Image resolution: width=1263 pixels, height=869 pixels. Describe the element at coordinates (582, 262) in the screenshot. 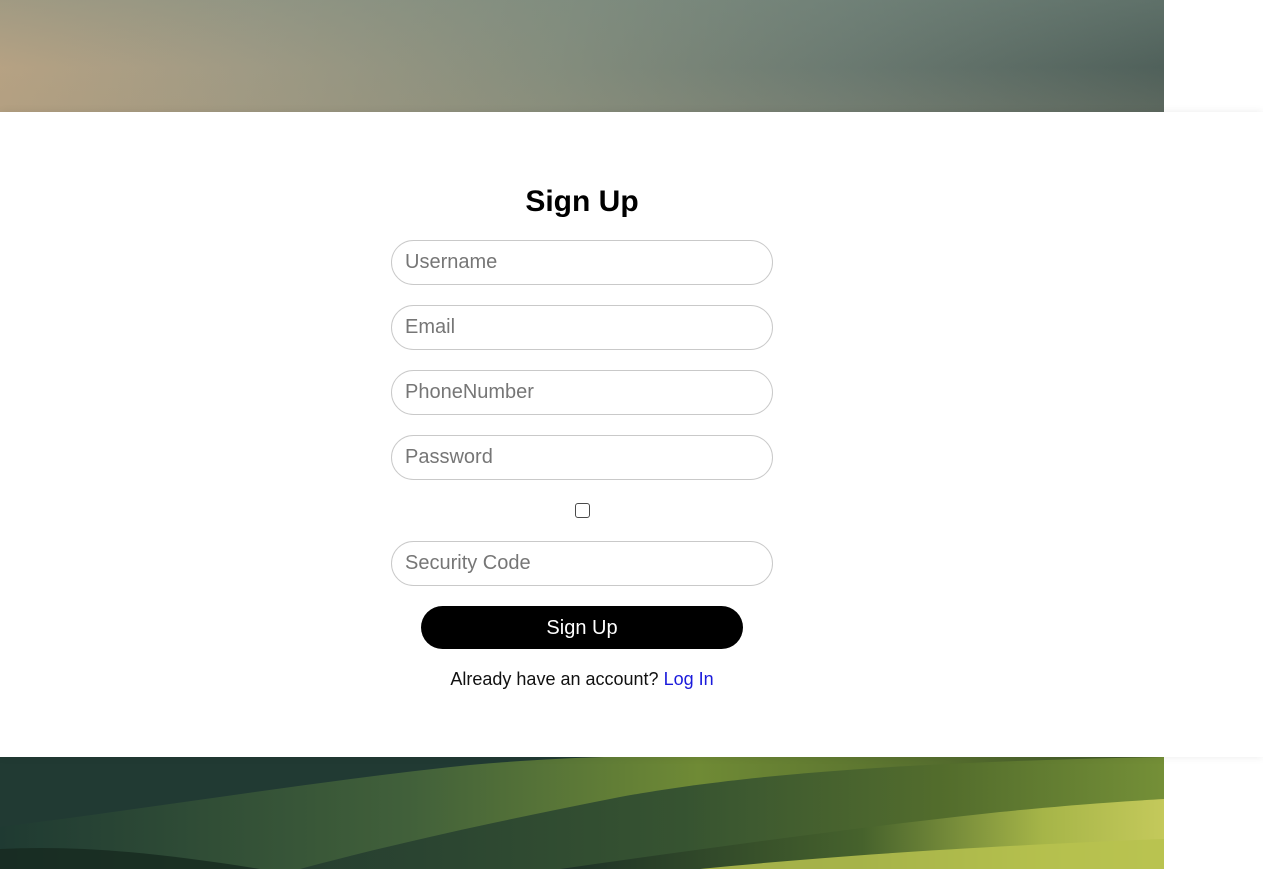

I see `username-field` at that location.